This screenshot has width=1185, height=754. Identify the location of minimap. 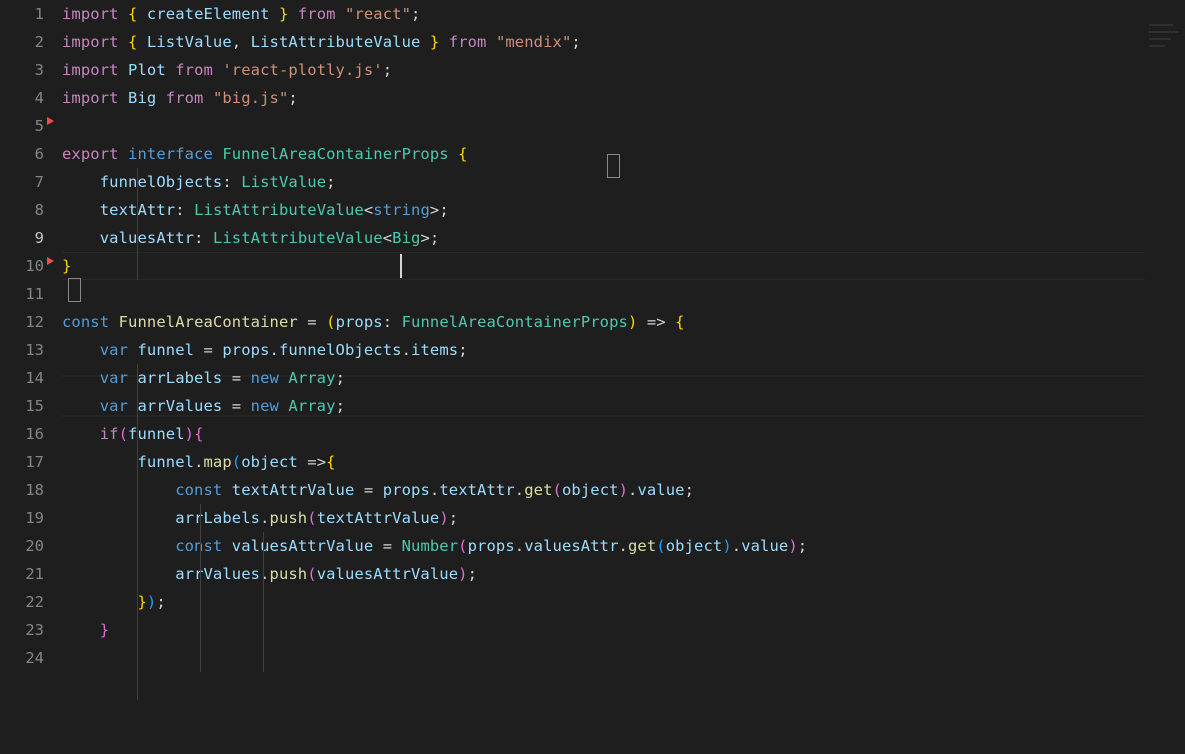
(1165, 377).